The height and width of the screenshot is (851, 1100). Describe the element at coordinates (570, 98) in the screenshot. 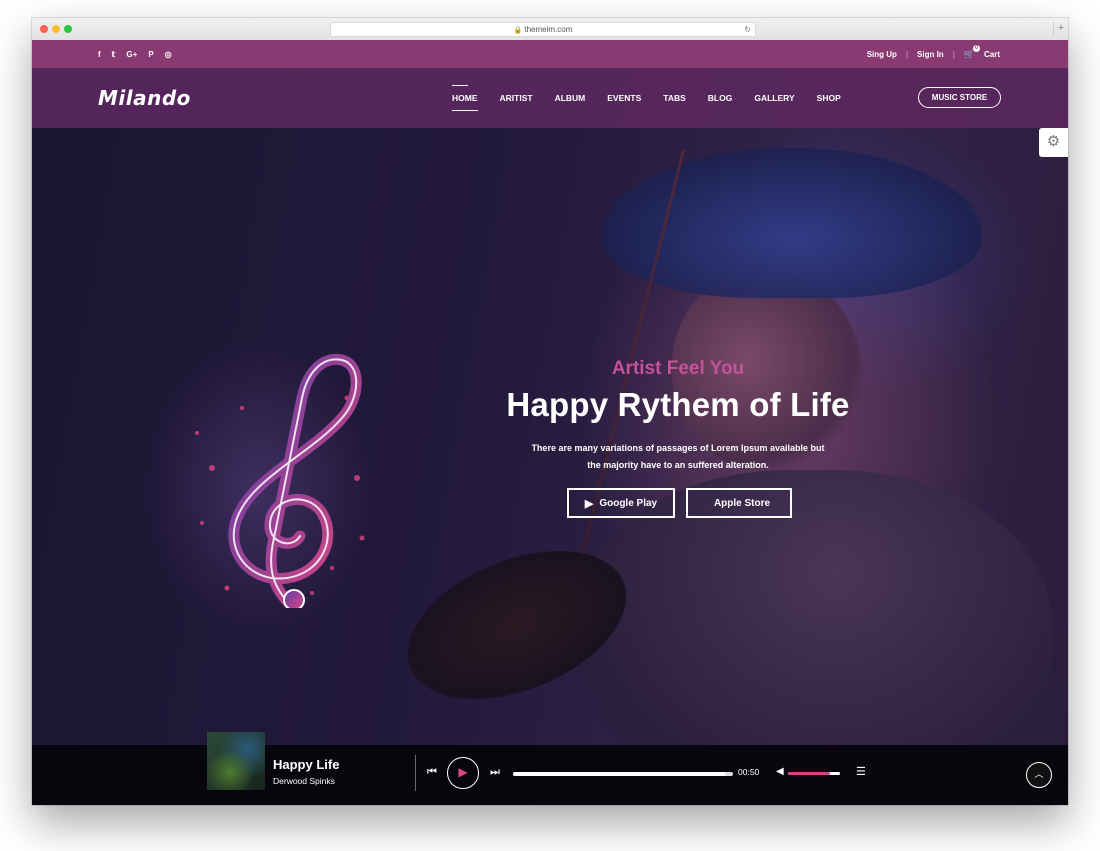

I see `nav-item-album: ALBUM` at that location.